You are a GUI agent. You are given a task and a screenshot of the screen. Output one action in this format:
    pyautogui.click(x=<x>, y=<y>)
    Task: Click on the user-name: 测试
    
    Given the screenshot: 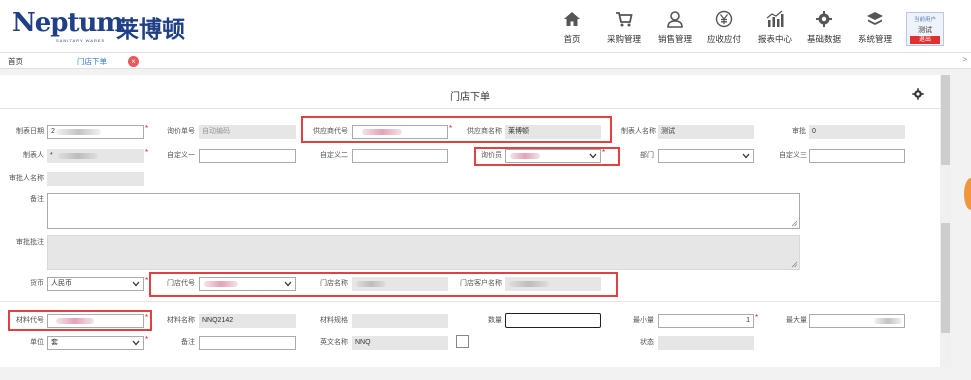 What is the action you would take?
    pyautogui.click(x=925, y=30)
    